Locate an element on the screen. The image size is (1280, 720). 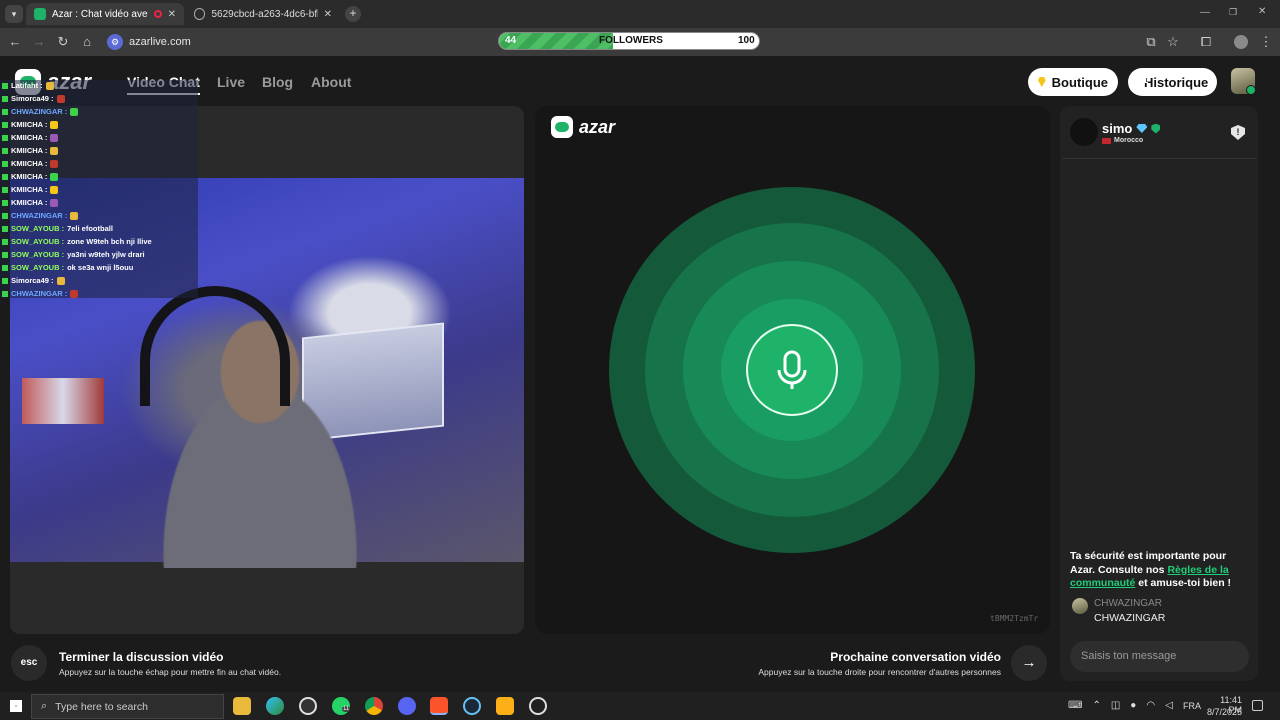
esc-key-button: esc is located at coordinates (29, 663).